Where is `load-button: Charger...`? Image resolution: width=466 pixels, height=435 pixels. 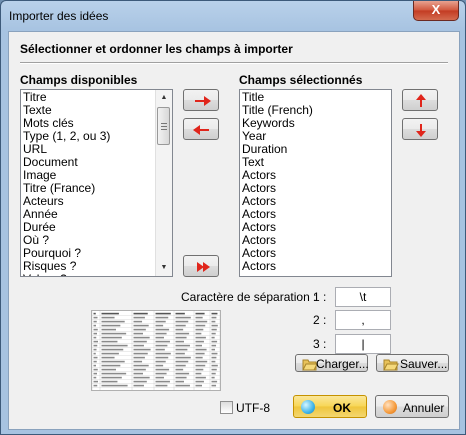 load-button: Charger... is located at coordinates (332, 363).